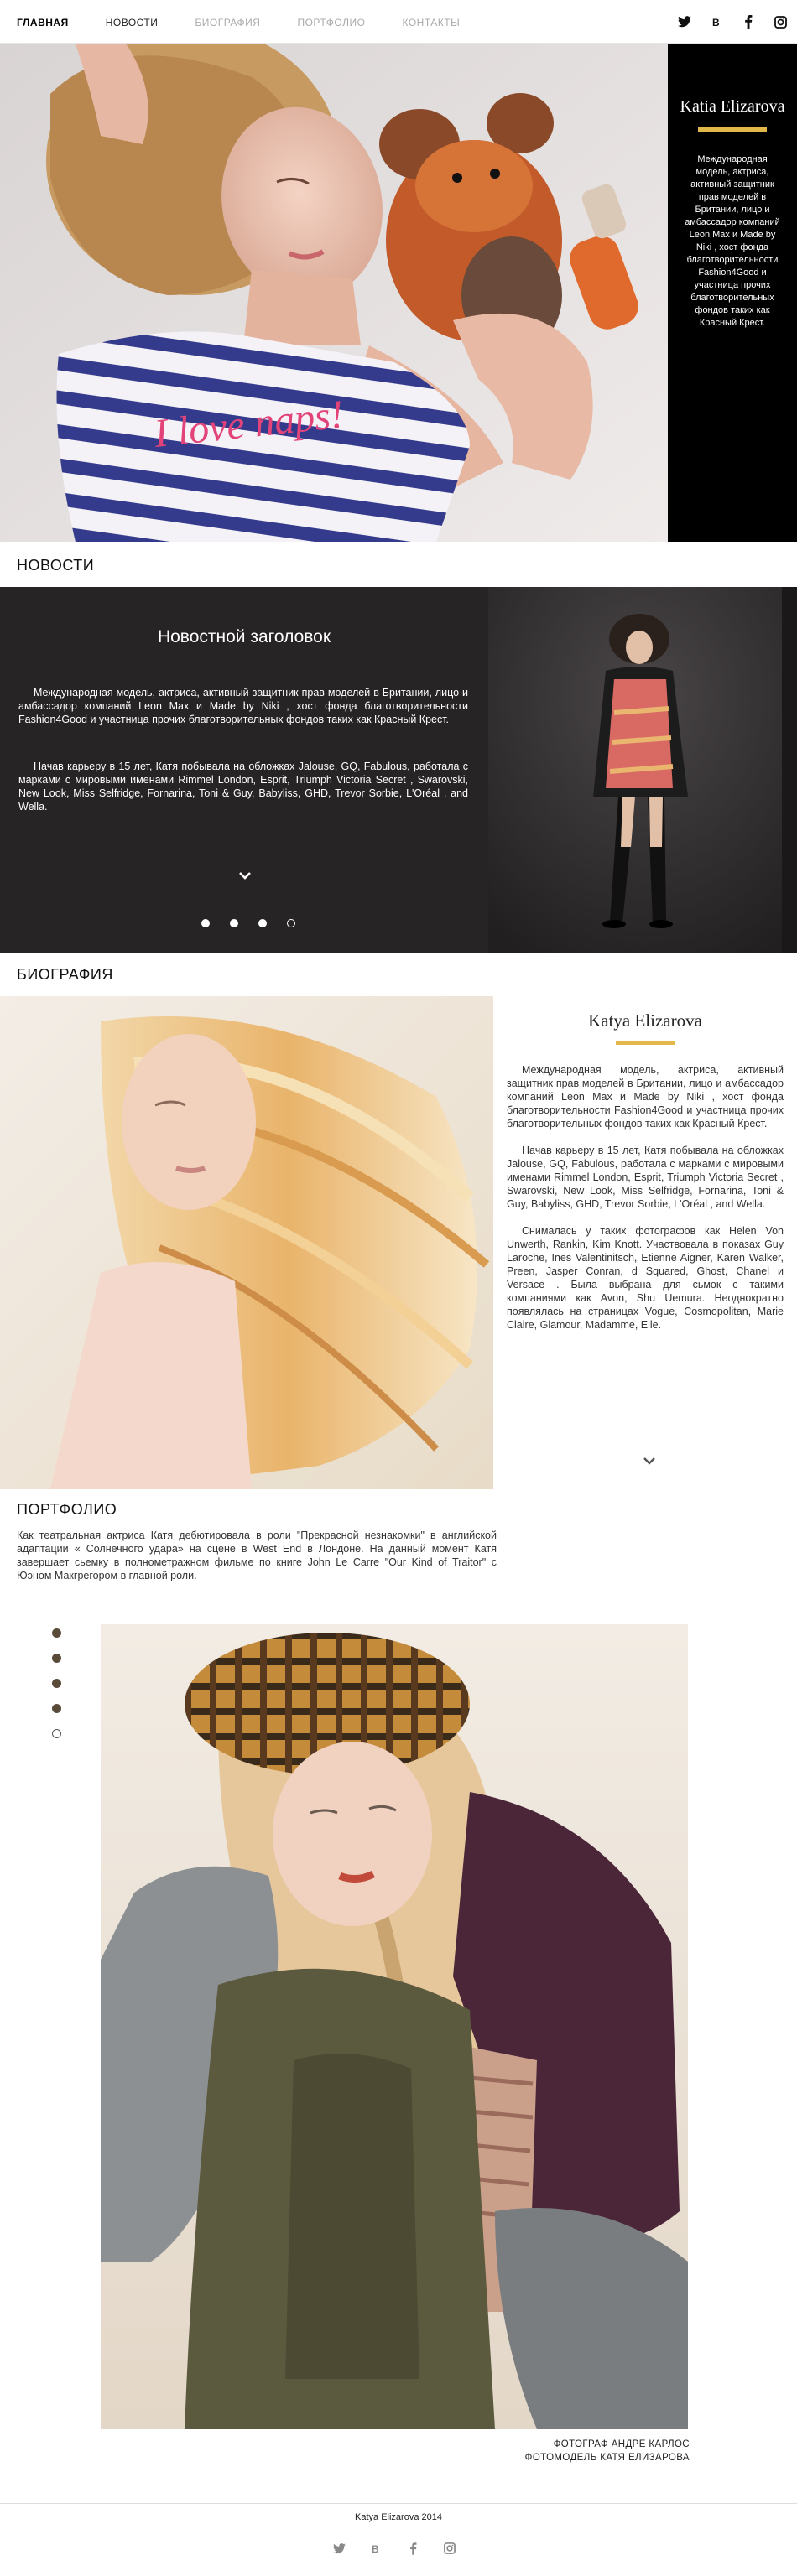 The height and width of the screenshot is (2576, 797). What do you see at coordinates (431, 23) in the screenshot?
I see `nav-item-contacts: КОНТАКТЫ` at bounding box center [431, 23].